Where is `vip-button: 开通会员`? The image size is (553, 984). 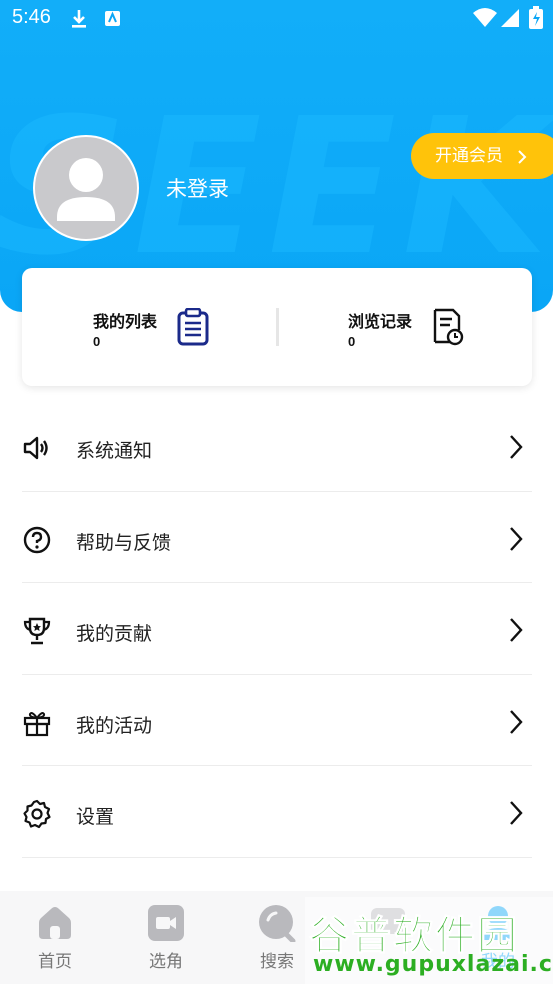 vip-button: 开通会员 is located at coordinates (482, 156).